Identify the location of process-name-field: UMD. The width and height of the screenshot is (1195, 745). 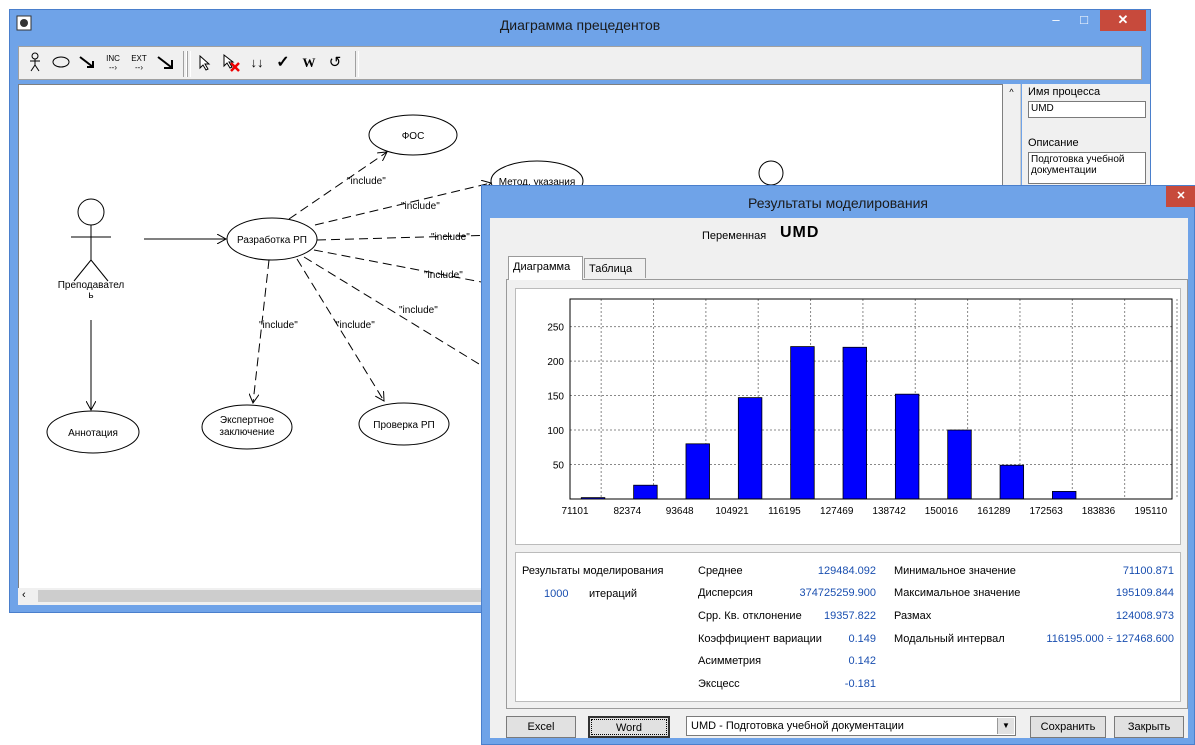
(1087, 109).